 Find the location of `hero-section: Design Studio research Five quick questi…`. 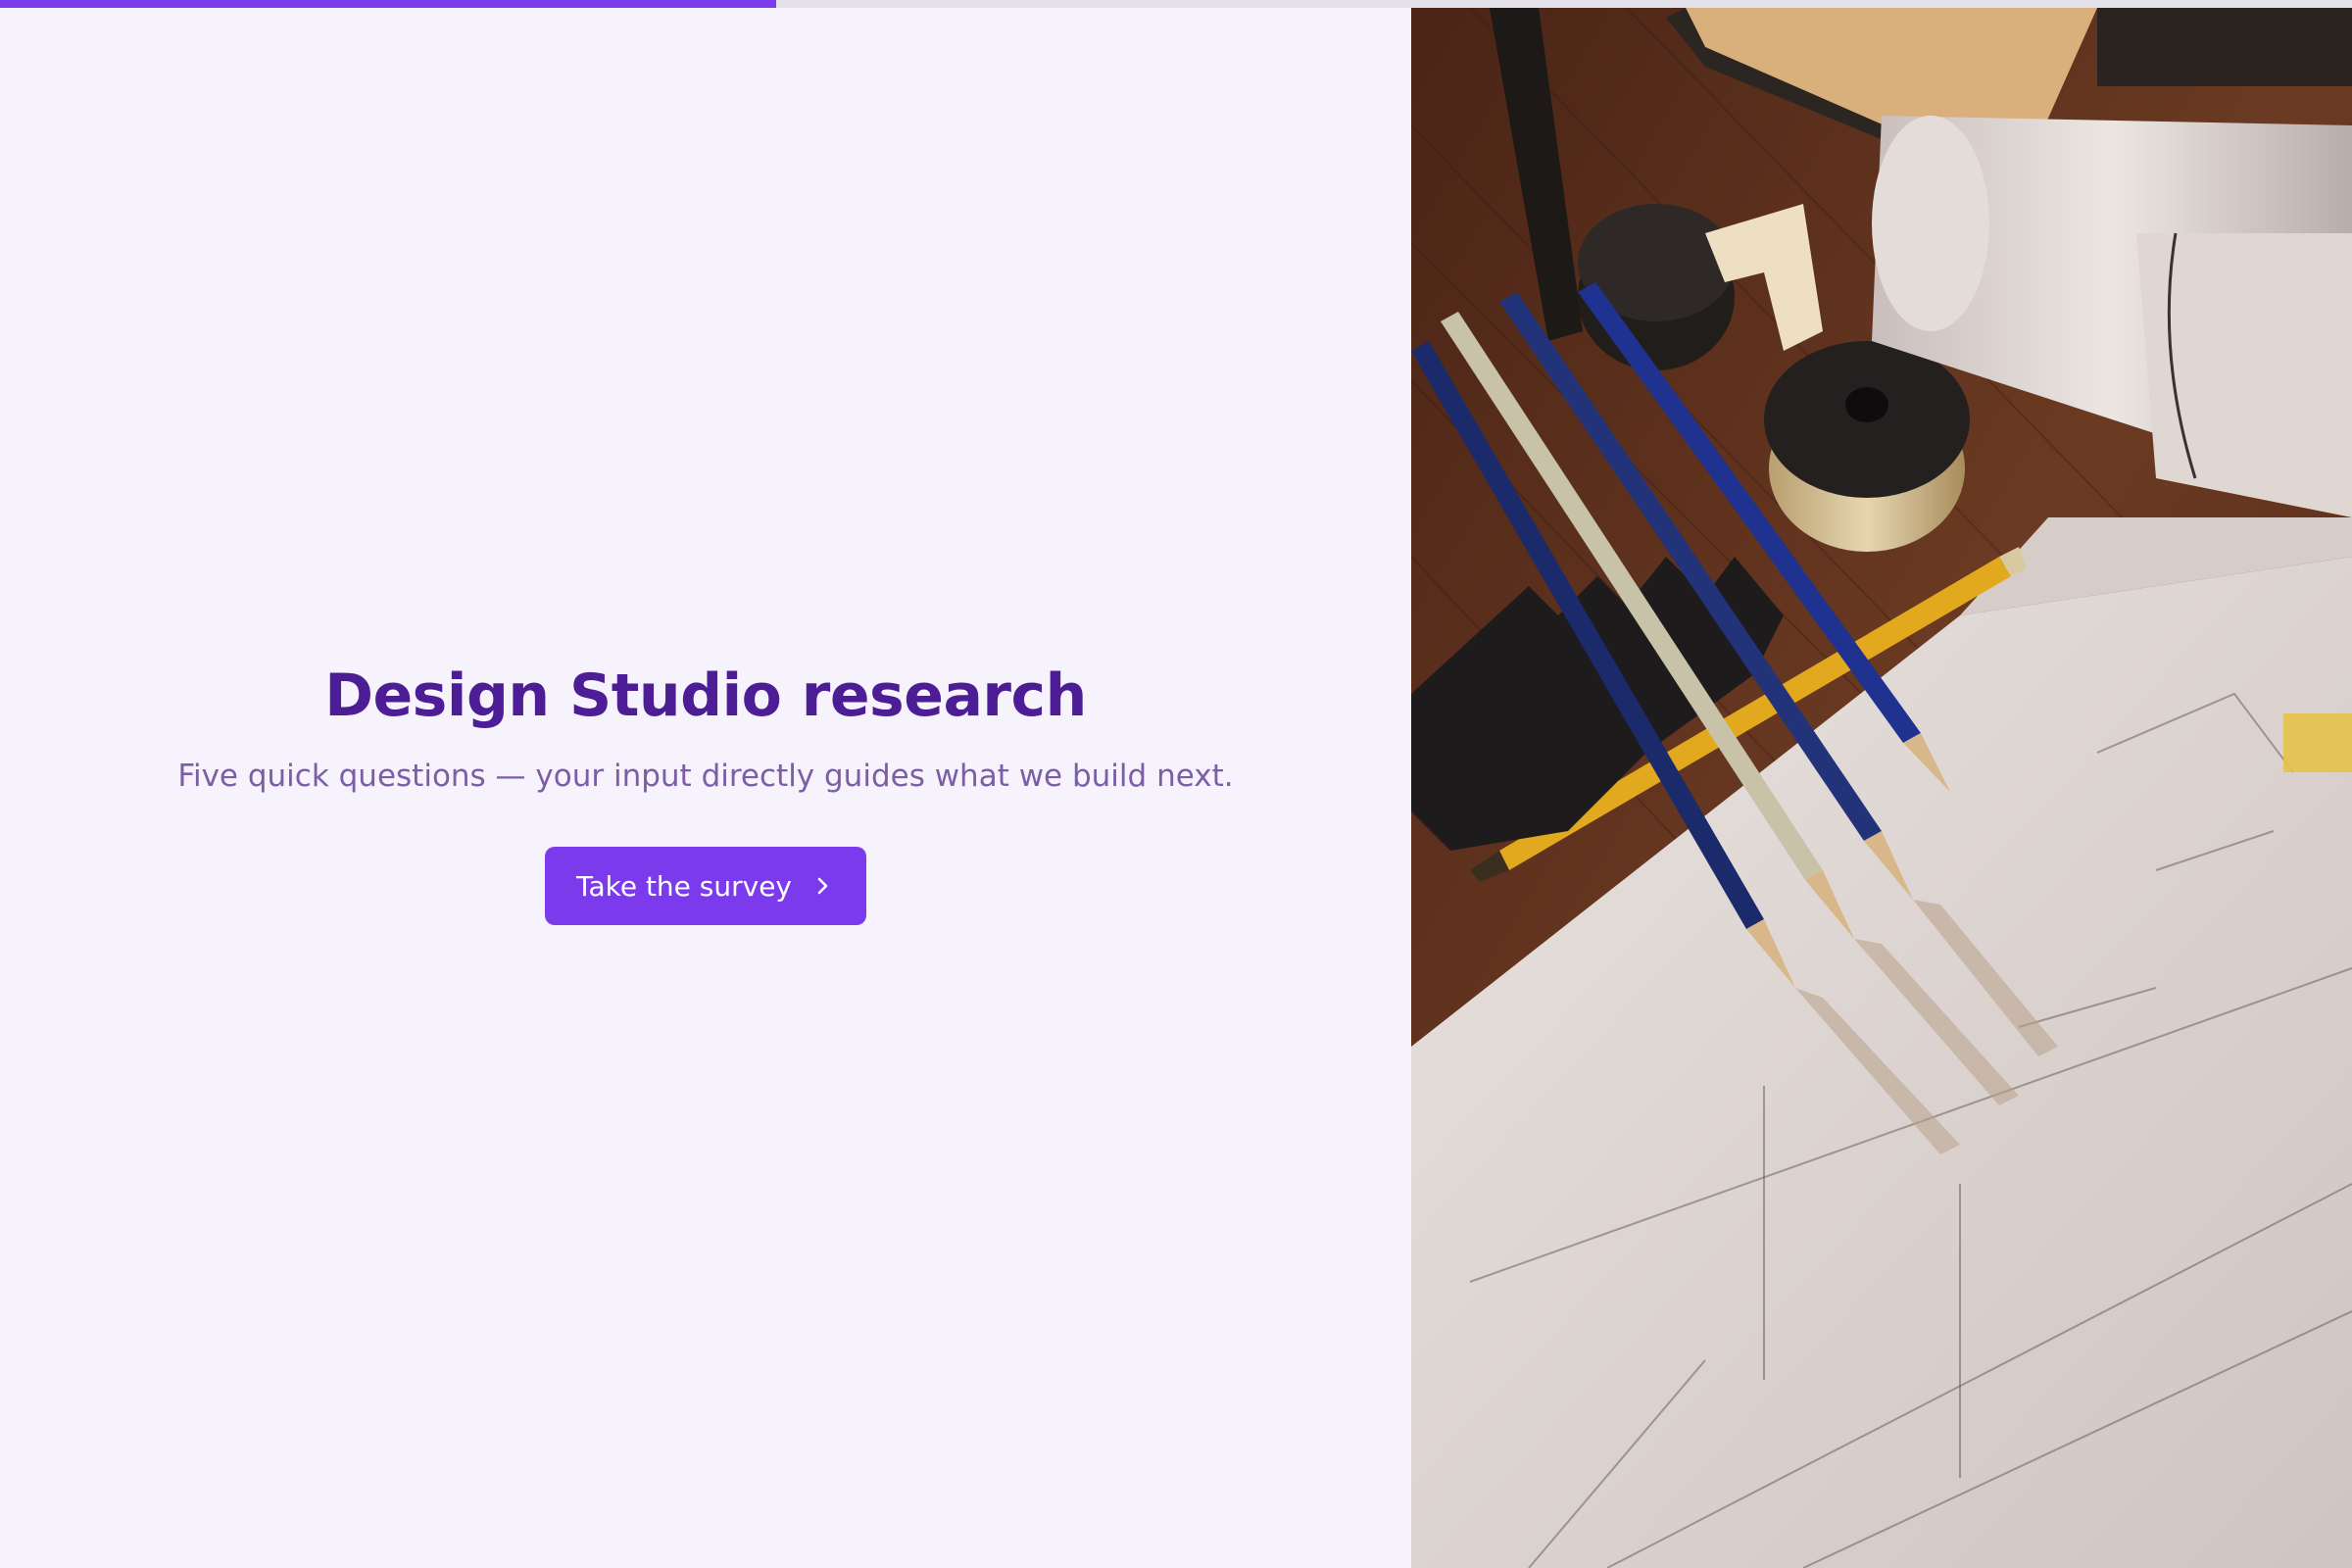

hero-section: Design Studio research Five quick questi… is located at coordinates (705, 790).